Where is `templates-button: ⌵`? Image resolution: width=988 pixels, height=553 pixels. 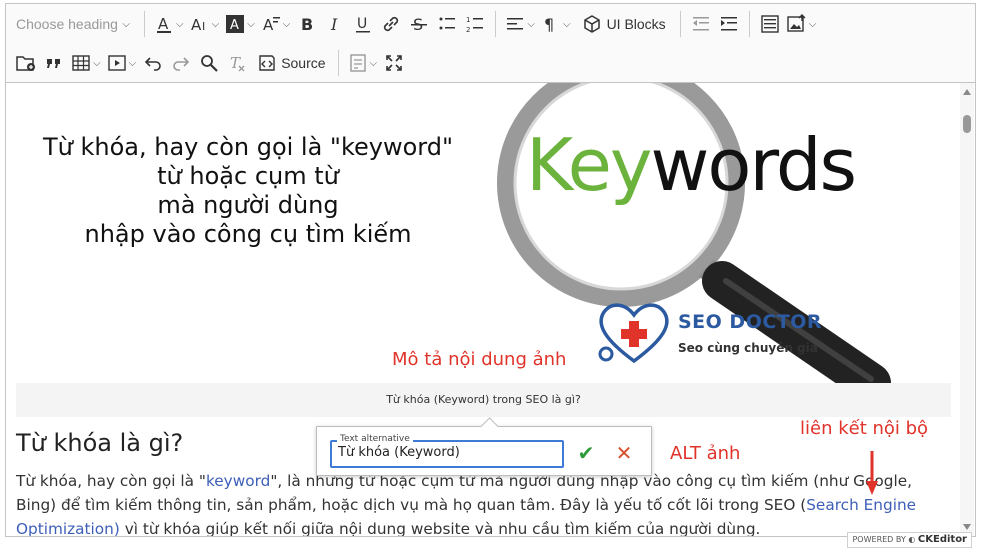
templates-button: ⌵ is located at coordinates (363, 63).